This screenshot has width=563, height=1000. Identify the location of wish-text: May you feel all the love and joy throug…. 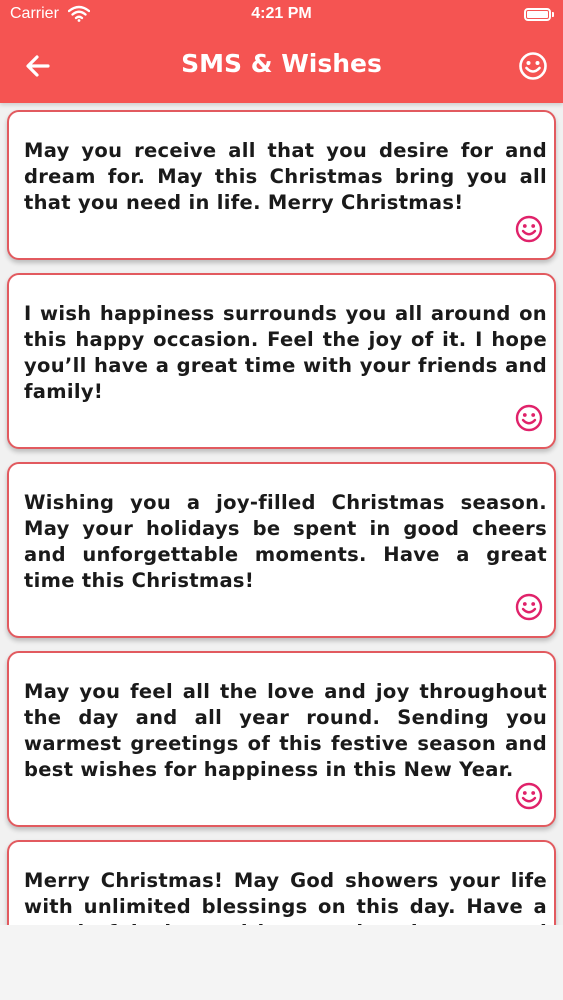
(285, 730).